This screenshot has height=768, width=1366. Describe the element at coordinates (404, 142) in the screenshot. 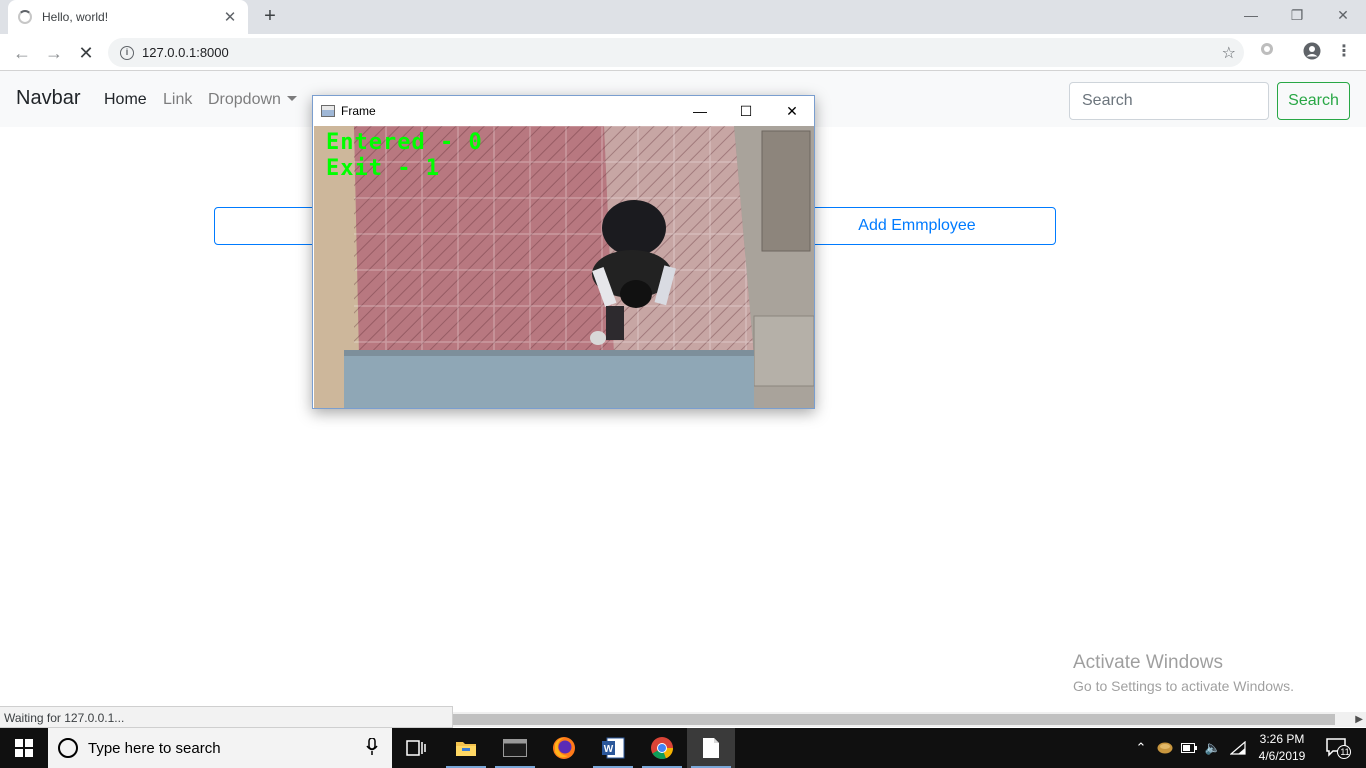

I see `entered-count-text: Entered - 0` at that location.